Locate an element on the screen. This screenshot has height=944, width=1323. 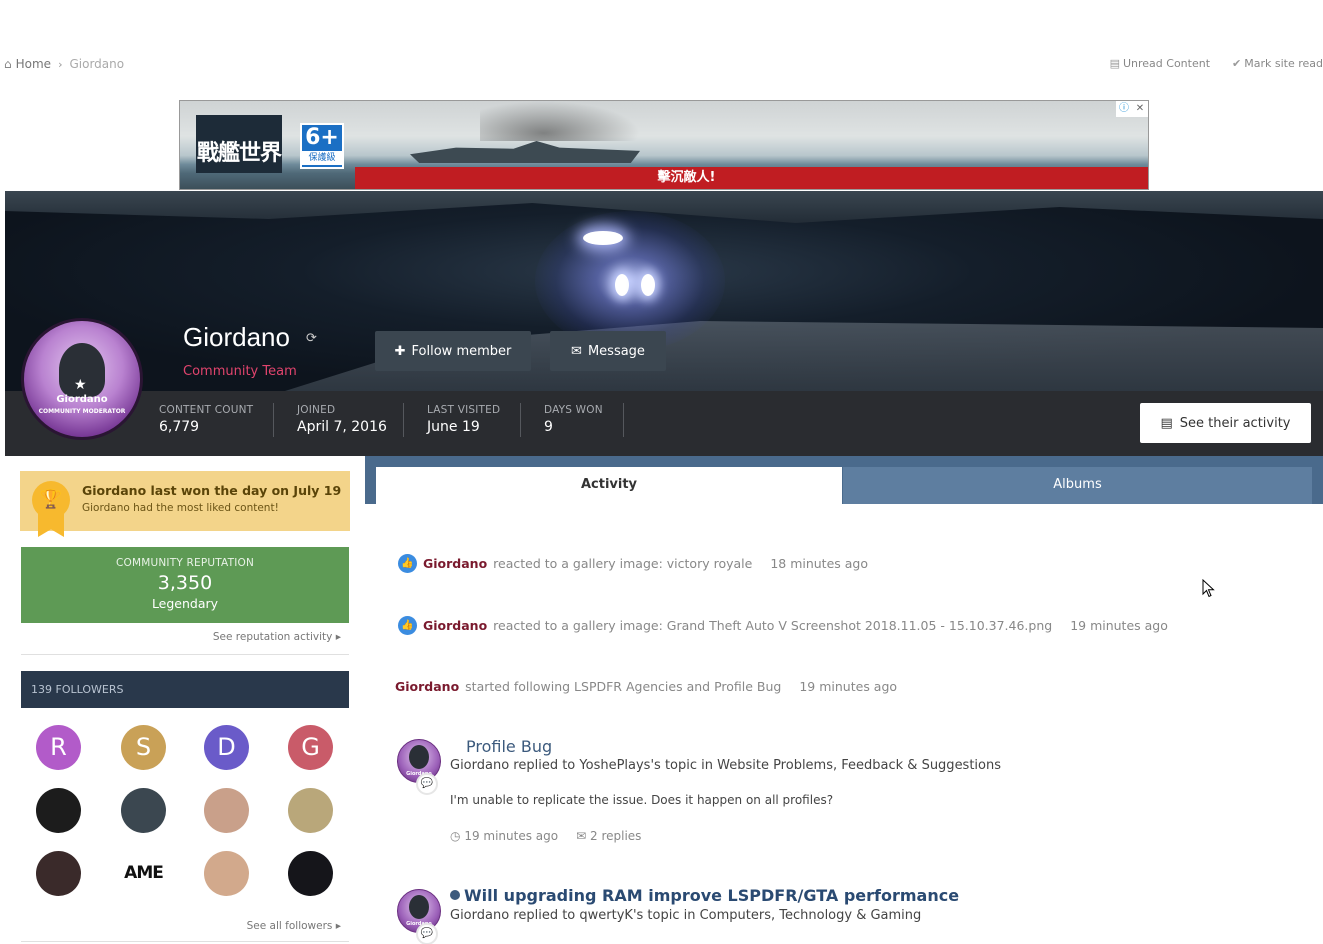
avatar: ★ Giordano COMMUNITY MODERATOR is located at coordinates (82, 379).